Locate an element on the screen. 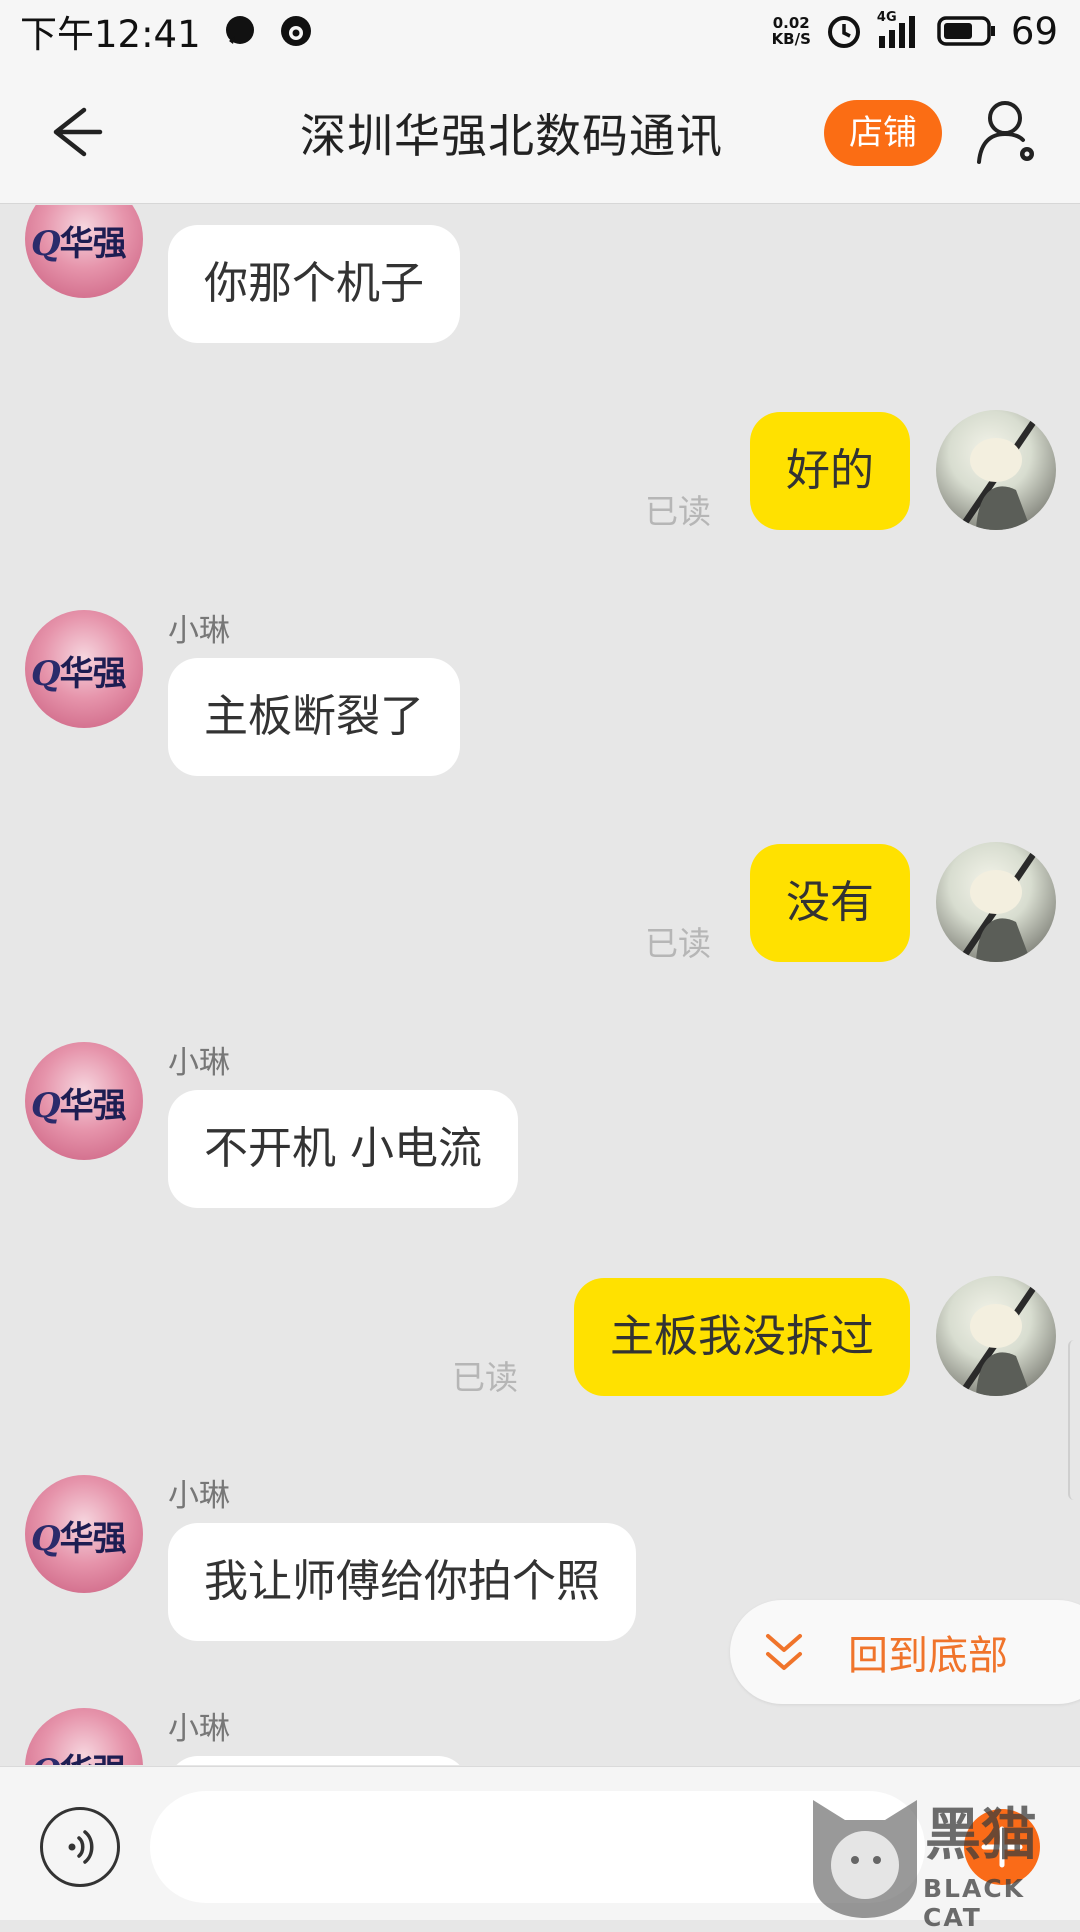 The image size is (1080, 1932). chat-header: 深圳华强北数码通讯 店铺 is located at coordinates (540, 133).